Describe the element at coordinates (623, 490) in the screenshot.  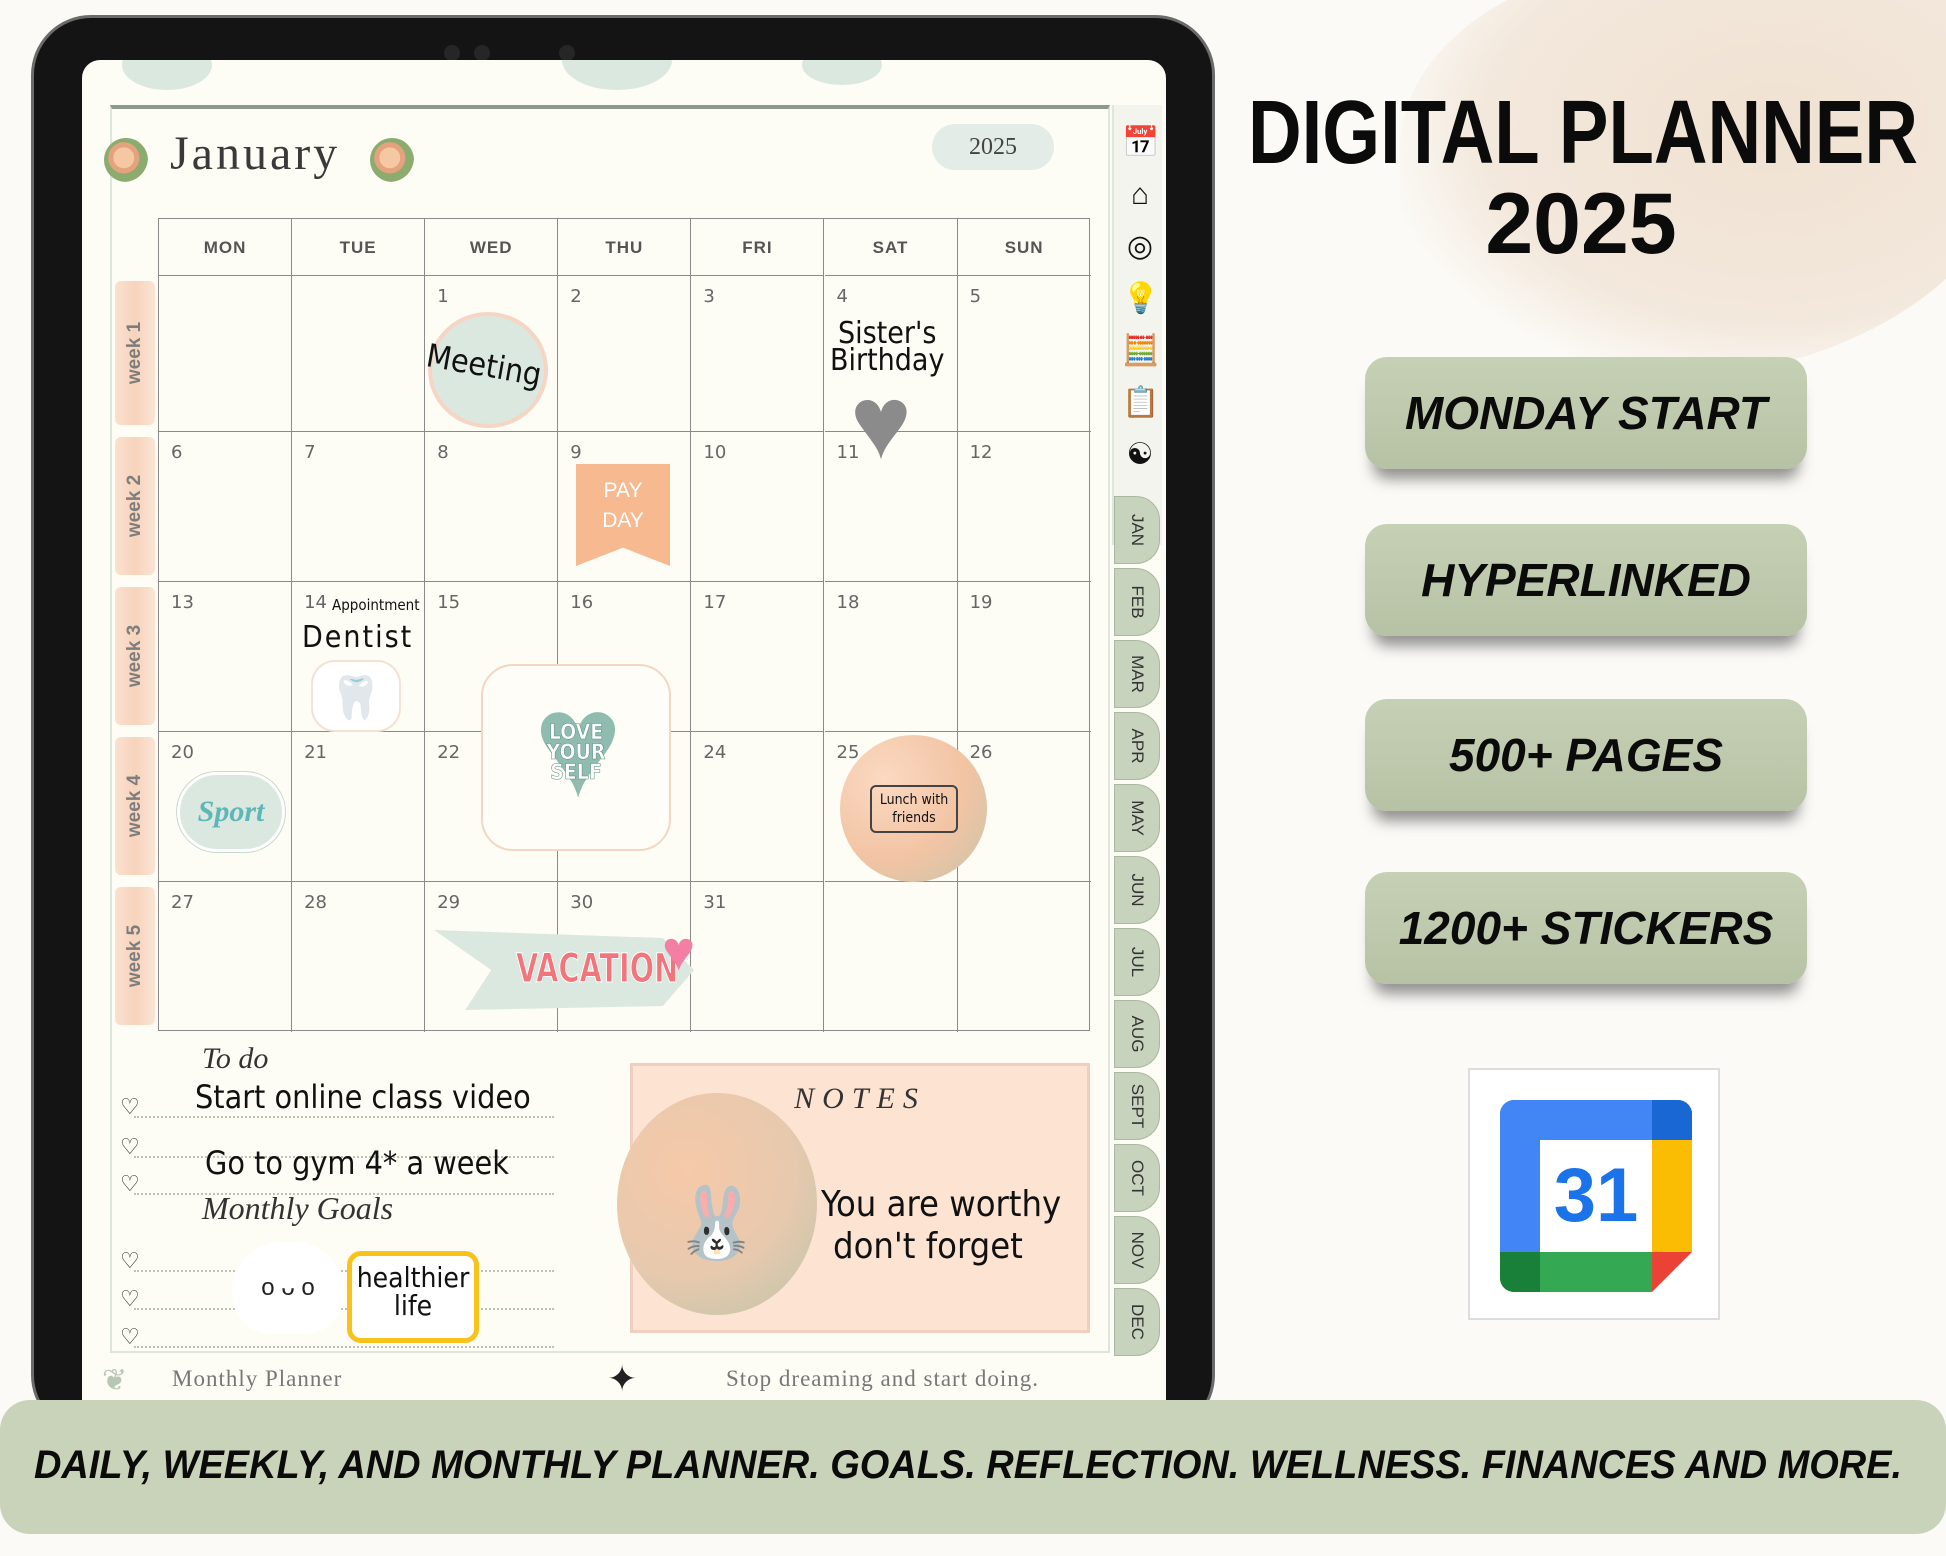
I see `sticker-text: PAY` at that location.